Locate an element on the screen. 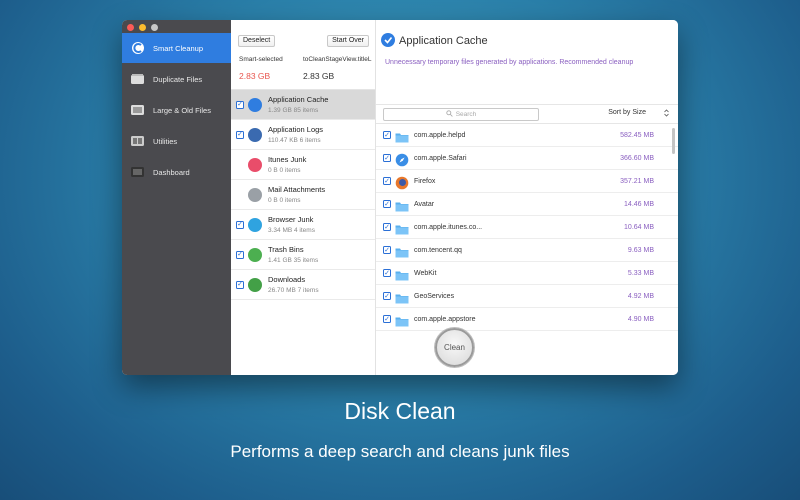 This screenshot has height=500, width=800. itunes-icon is located at coordinates (255, 164).